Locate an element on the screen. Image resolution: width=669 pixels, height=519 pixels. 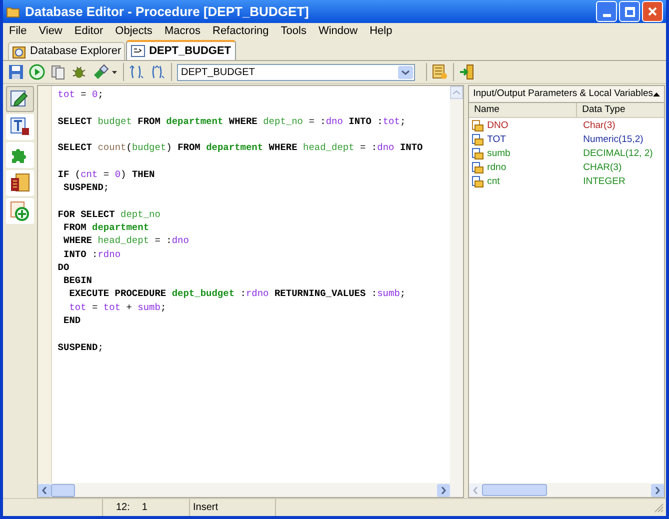
parameter-name: DNO is located at coordinates (497, 126).